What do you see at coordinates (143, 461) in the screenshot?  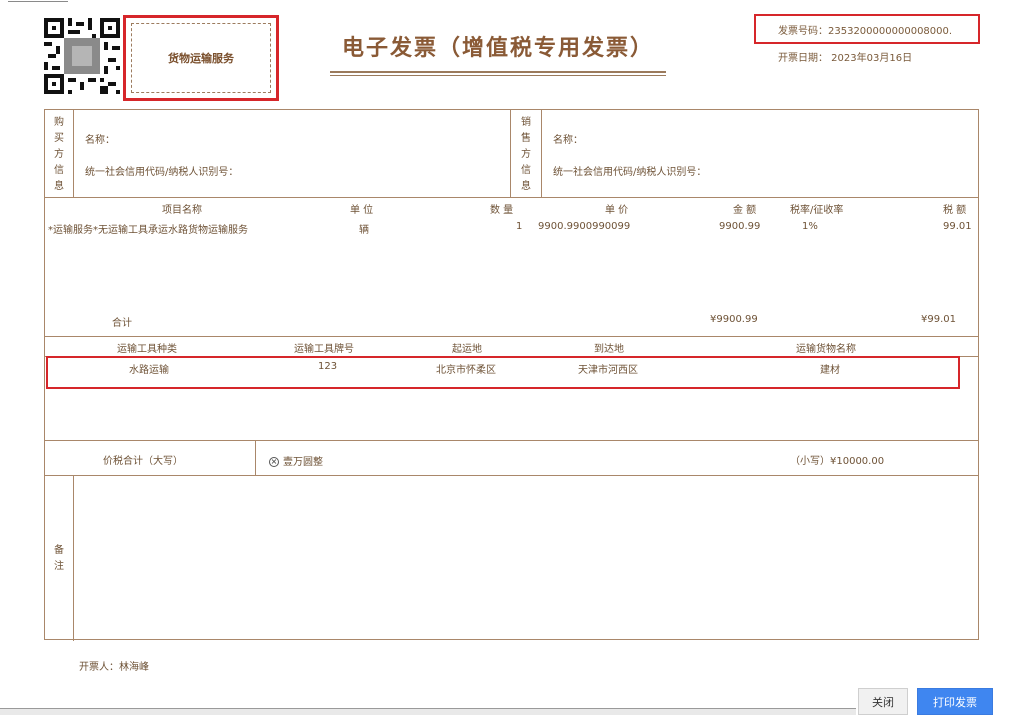 I see `grand-total-label: 价税合计（大写）` at bounding box center [143, 461].